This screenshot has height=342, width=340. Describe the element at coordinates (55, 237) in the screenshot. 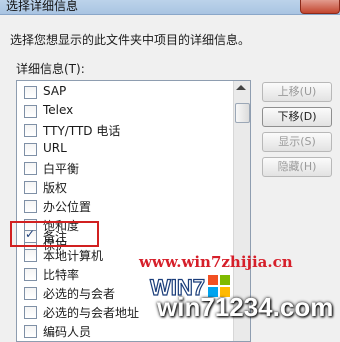

I see `list-item-label: 备注` at that location.